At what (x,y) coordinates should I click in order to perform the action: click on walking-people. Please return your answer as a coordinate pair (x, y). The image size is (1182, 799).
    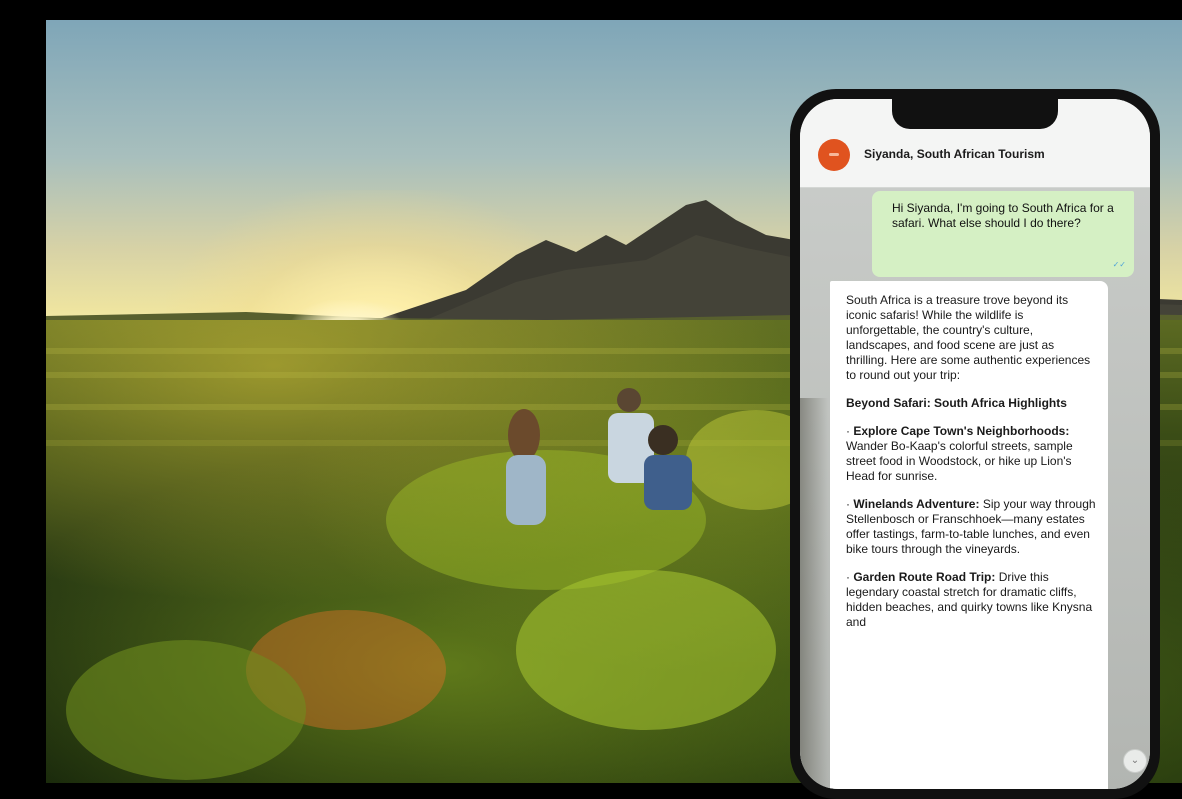
    Looking at the image, I should click on (599, 456).